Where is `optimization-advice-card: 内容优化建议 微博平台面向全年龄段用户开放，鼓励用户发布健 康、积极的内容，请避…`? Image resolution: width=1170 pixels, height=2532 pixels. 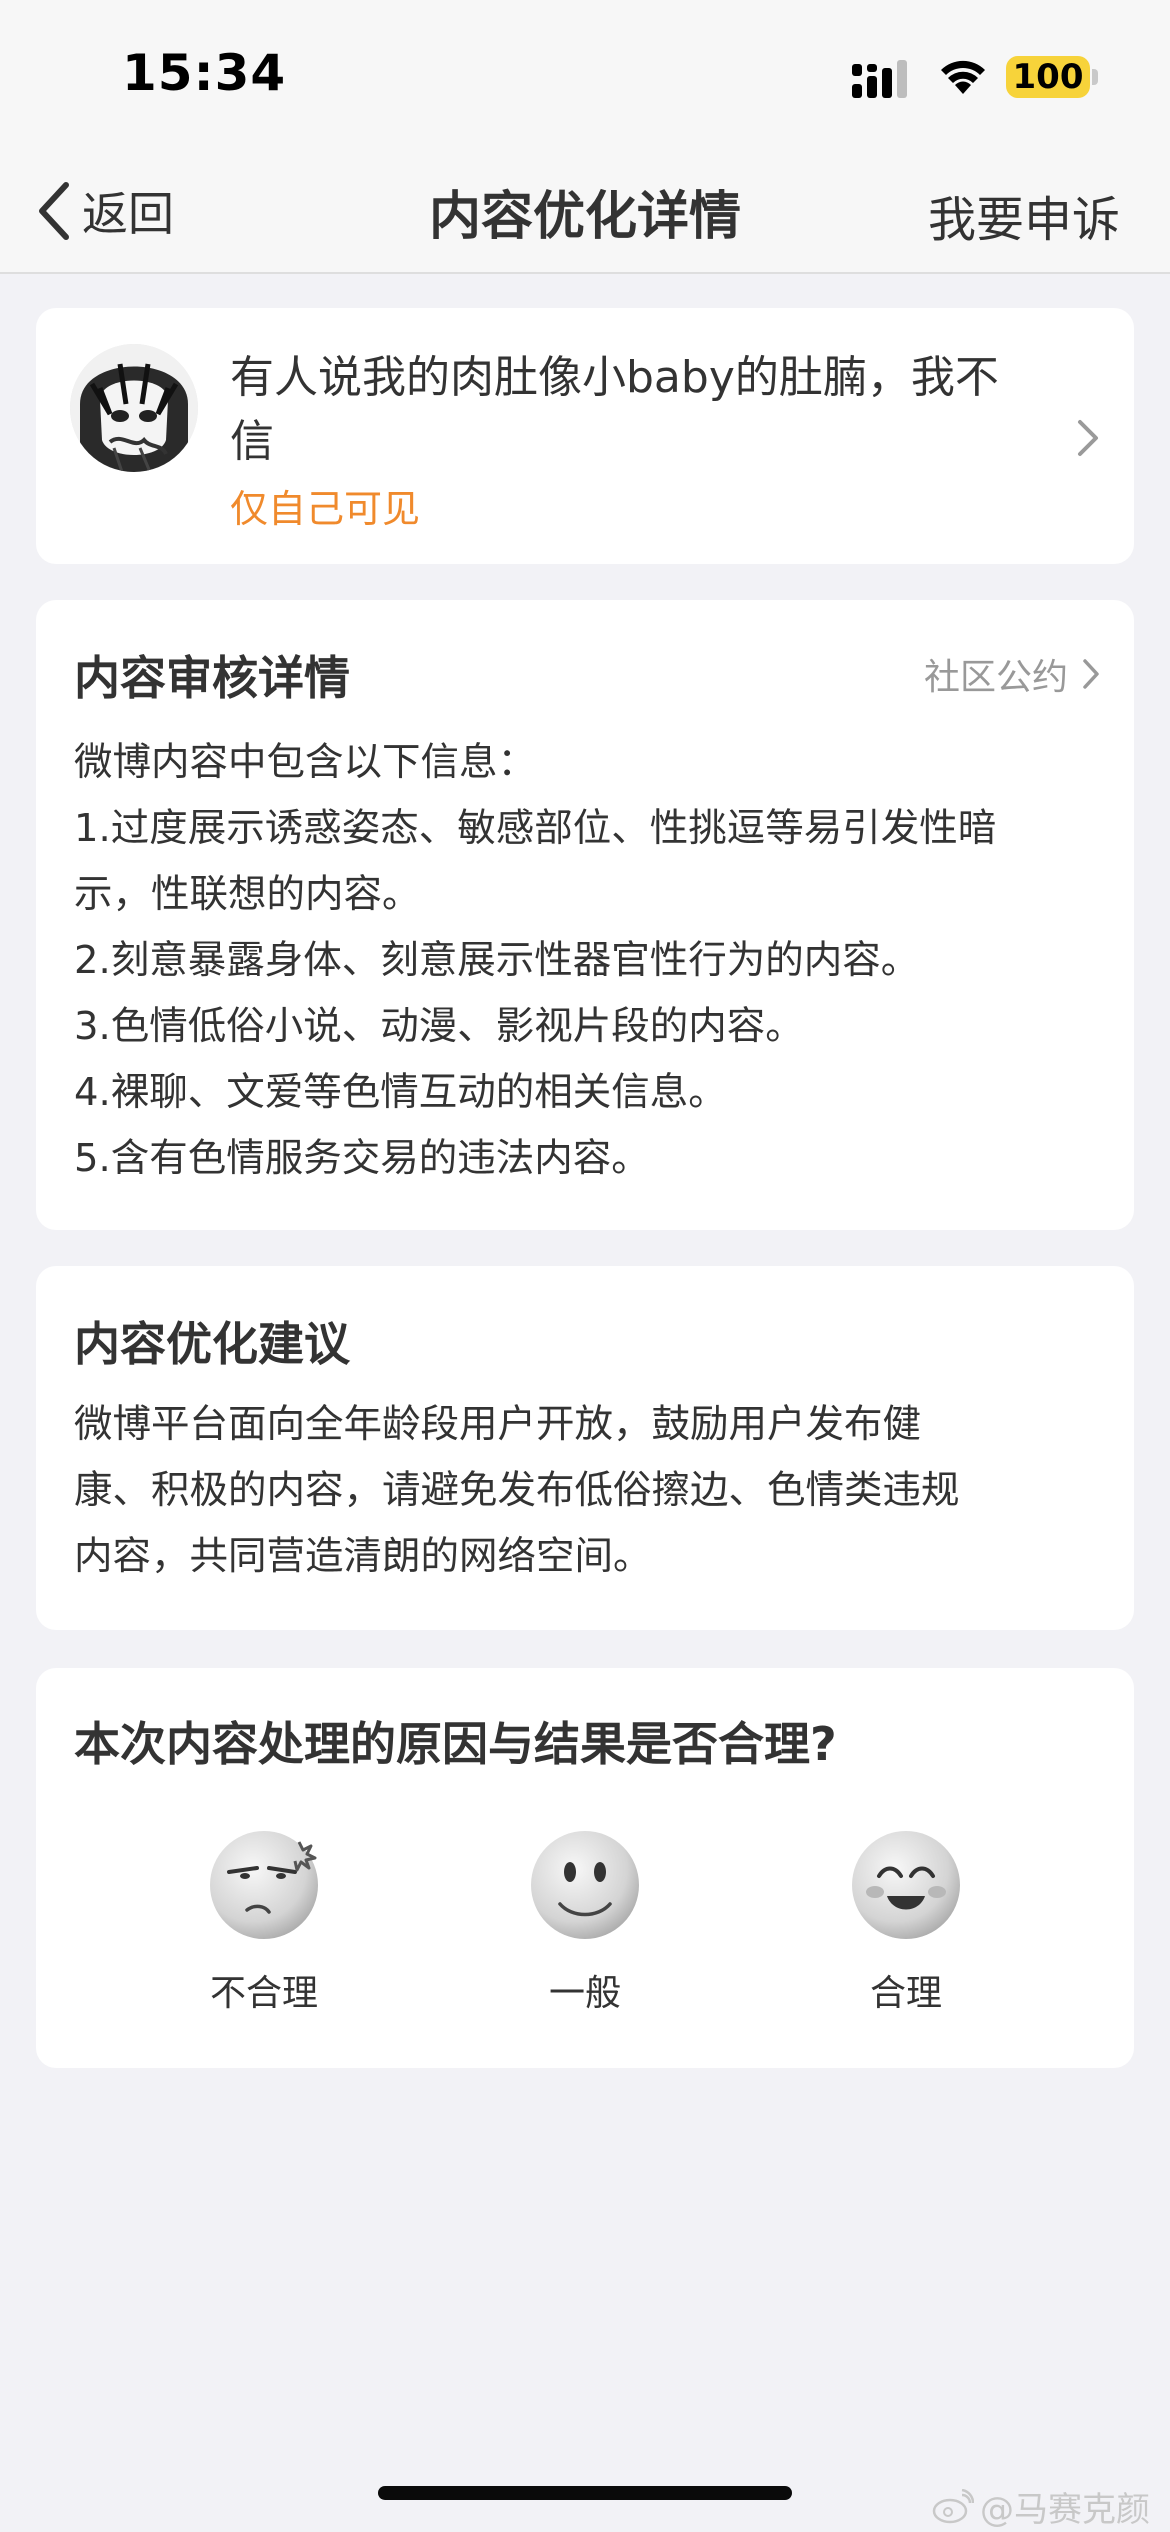
optimization-advice-card: 内容优化建议 微博平台面向全年龄段用户开放，鼓励用户发布健 康、积极的内容，请避… is located at coordinates (585, 1448).